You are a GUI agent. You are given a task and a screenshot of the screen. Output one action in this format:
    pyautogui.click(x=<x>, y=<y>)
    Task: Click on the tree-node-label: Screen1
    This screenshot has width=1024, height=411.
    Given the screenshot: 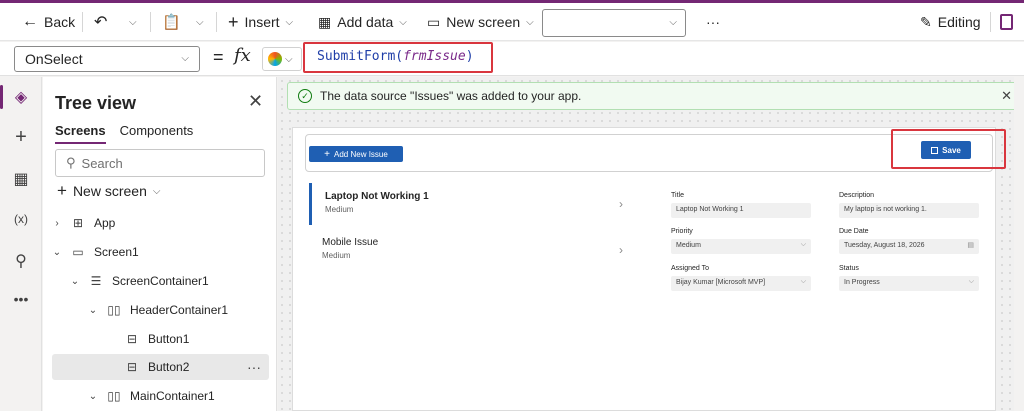 What is the action you would take?
    pyautogui.click(x=116, y=252)
    